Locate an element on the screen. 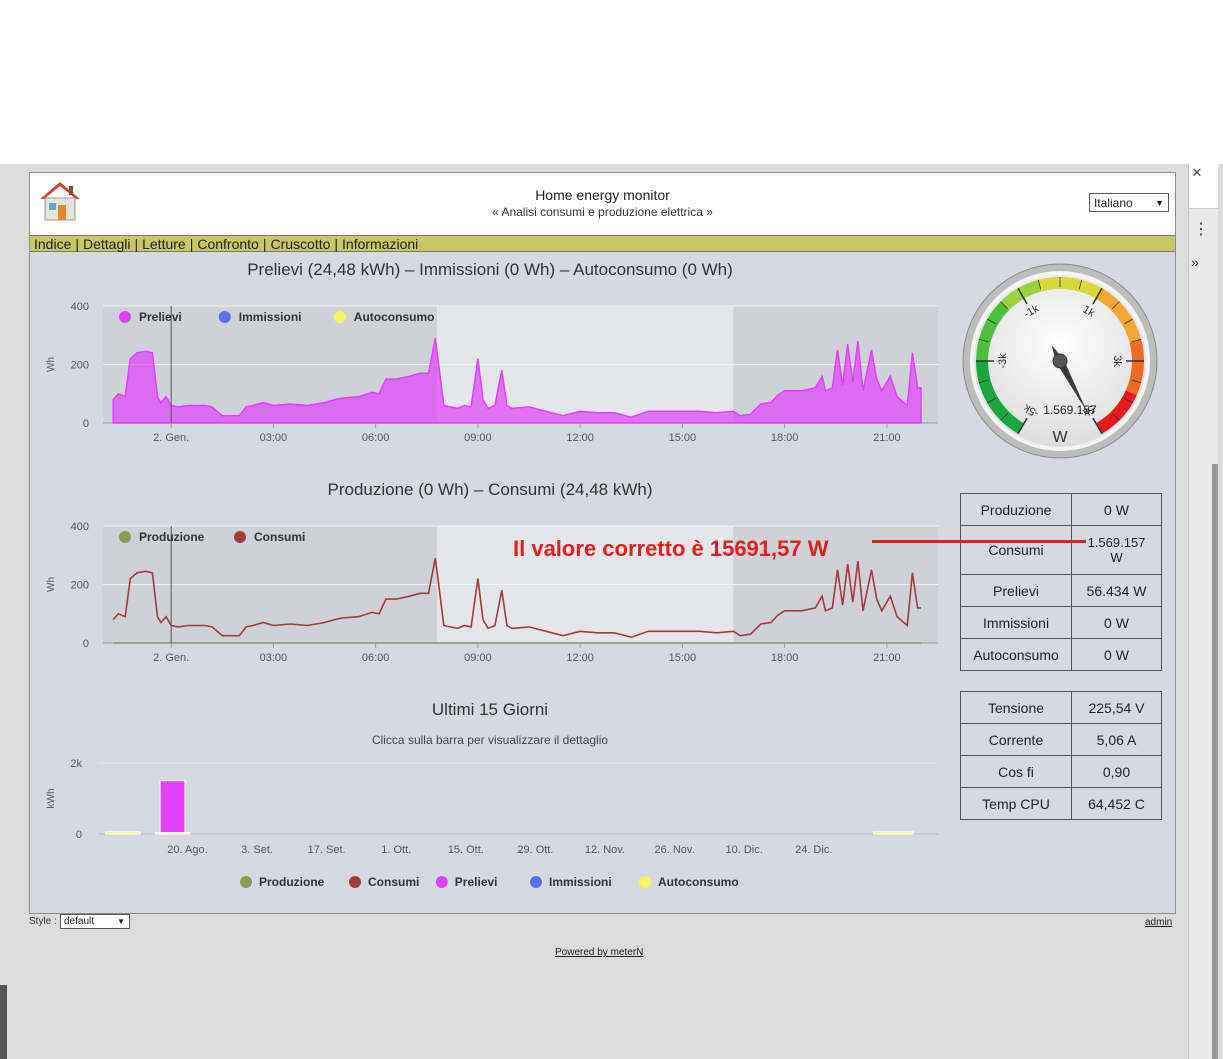 The width and height of the screenshot is (1223, 1059). x-tick-label: 3. Set. is located at coordinates (257, 850).